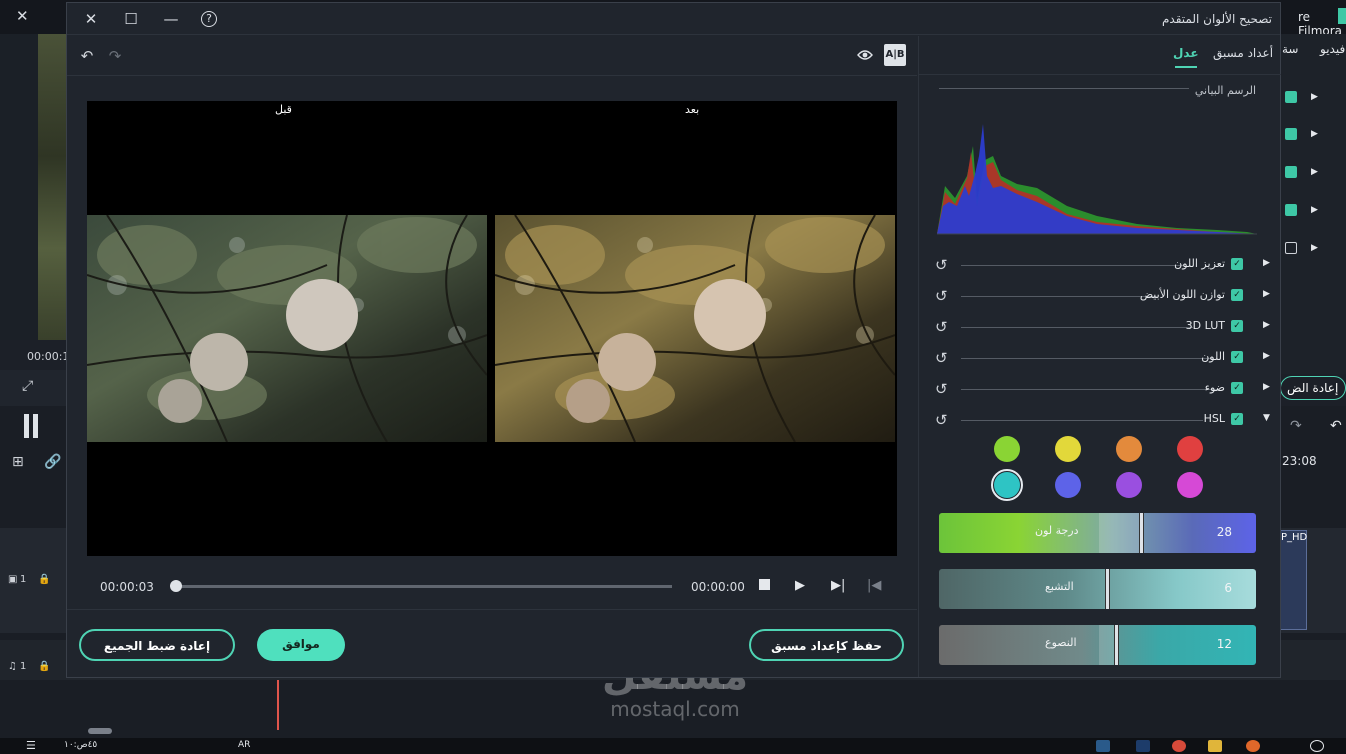 The image size is (1346, 754). I want to click on hsl-swatch-green, so click(1007, 449).